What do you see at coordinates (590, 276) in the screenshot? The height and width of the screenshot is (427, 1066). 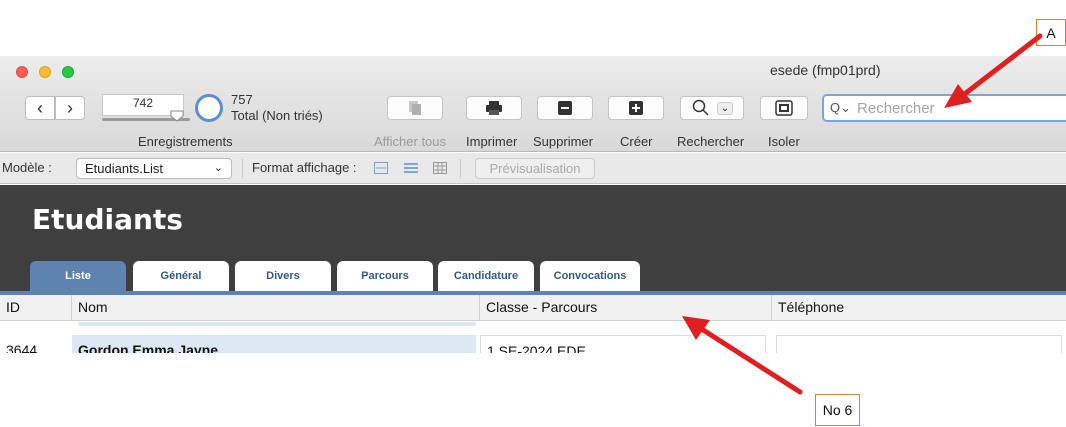 I see `tab-convocations: Convocations` at bounding box center [590, 276].